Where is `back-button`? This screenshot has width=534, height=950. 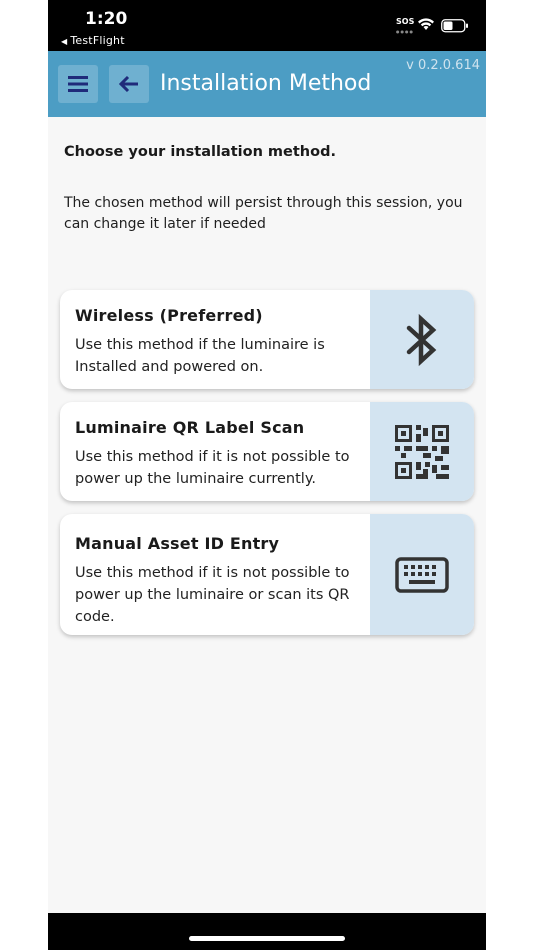 back-button is located at coordinates (129, 84).